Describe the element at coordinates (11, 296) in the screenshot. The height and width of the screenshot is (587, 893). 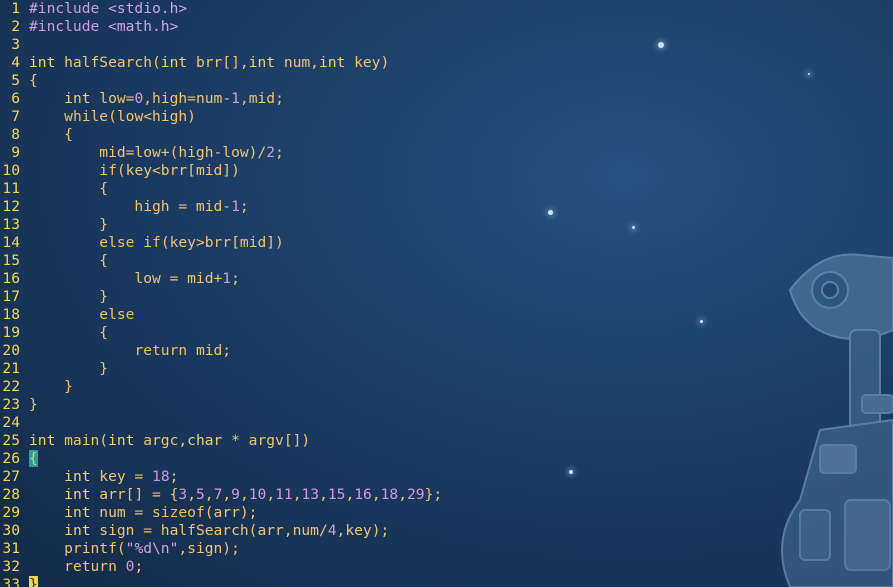
I see `line-number: 17` at that location.